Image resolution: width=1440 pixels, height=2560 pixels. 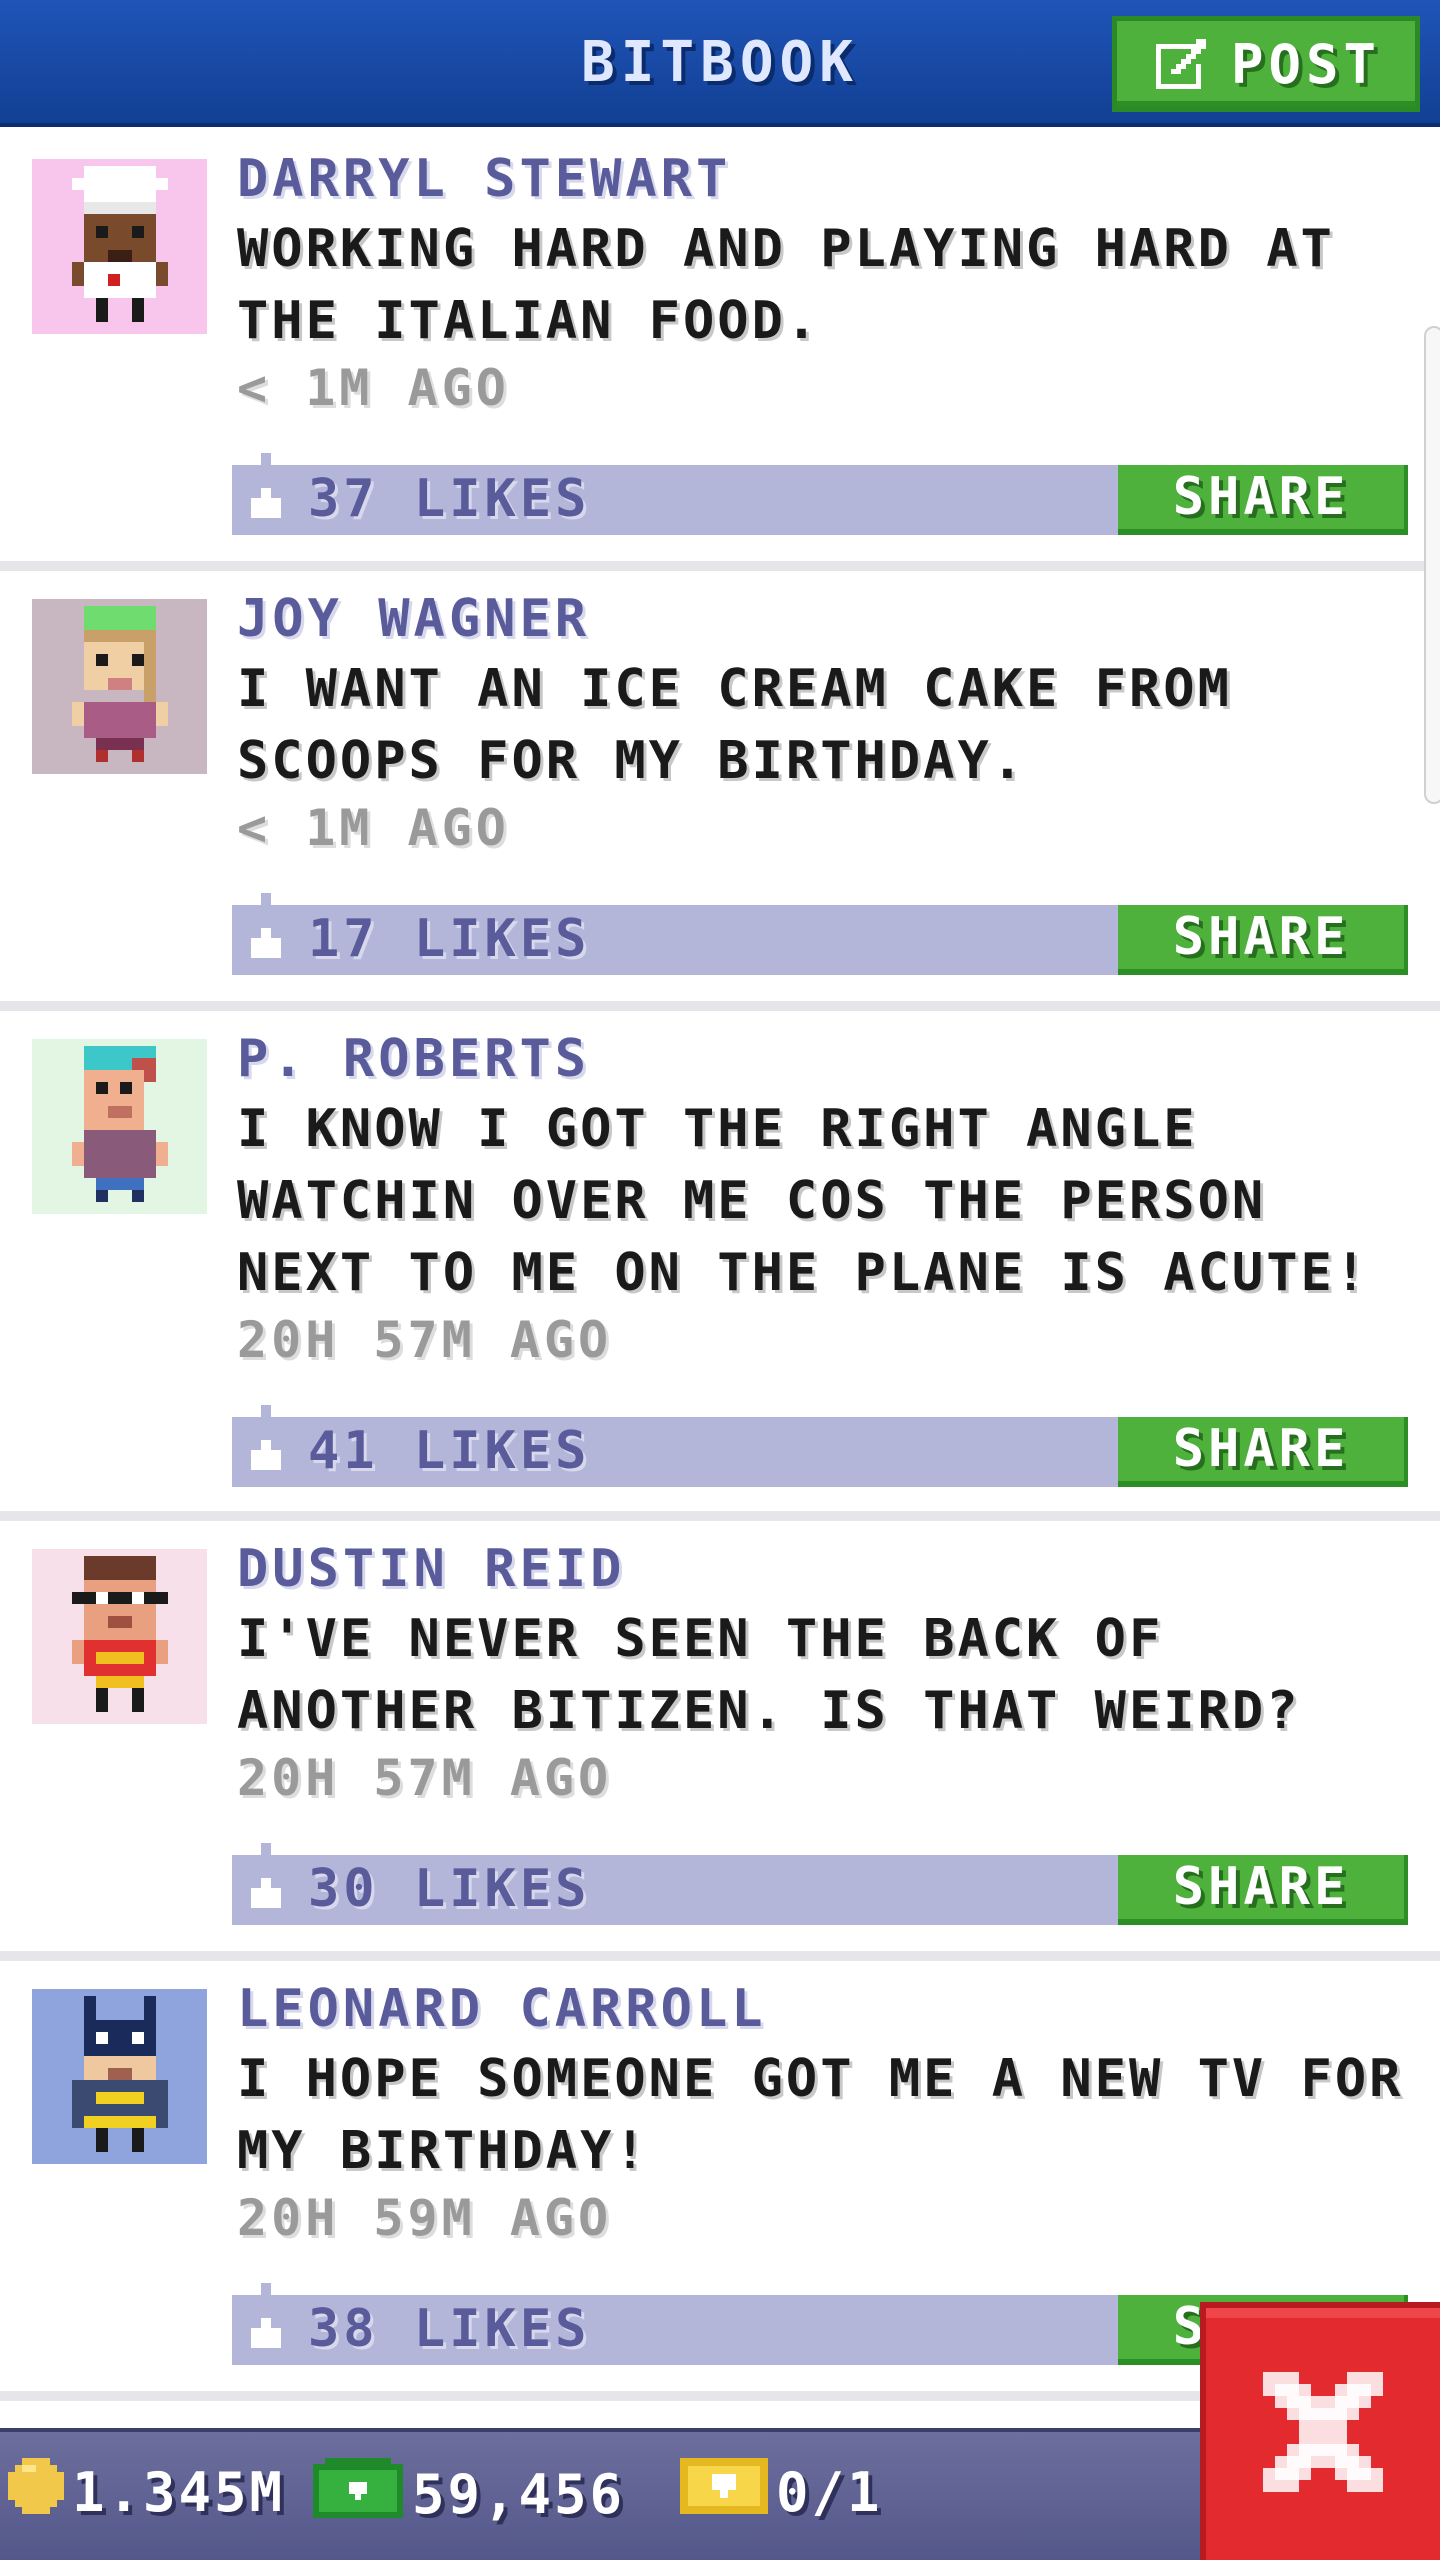 I want to click on like-count: 37 LIKES, so click(x=449, y=499).